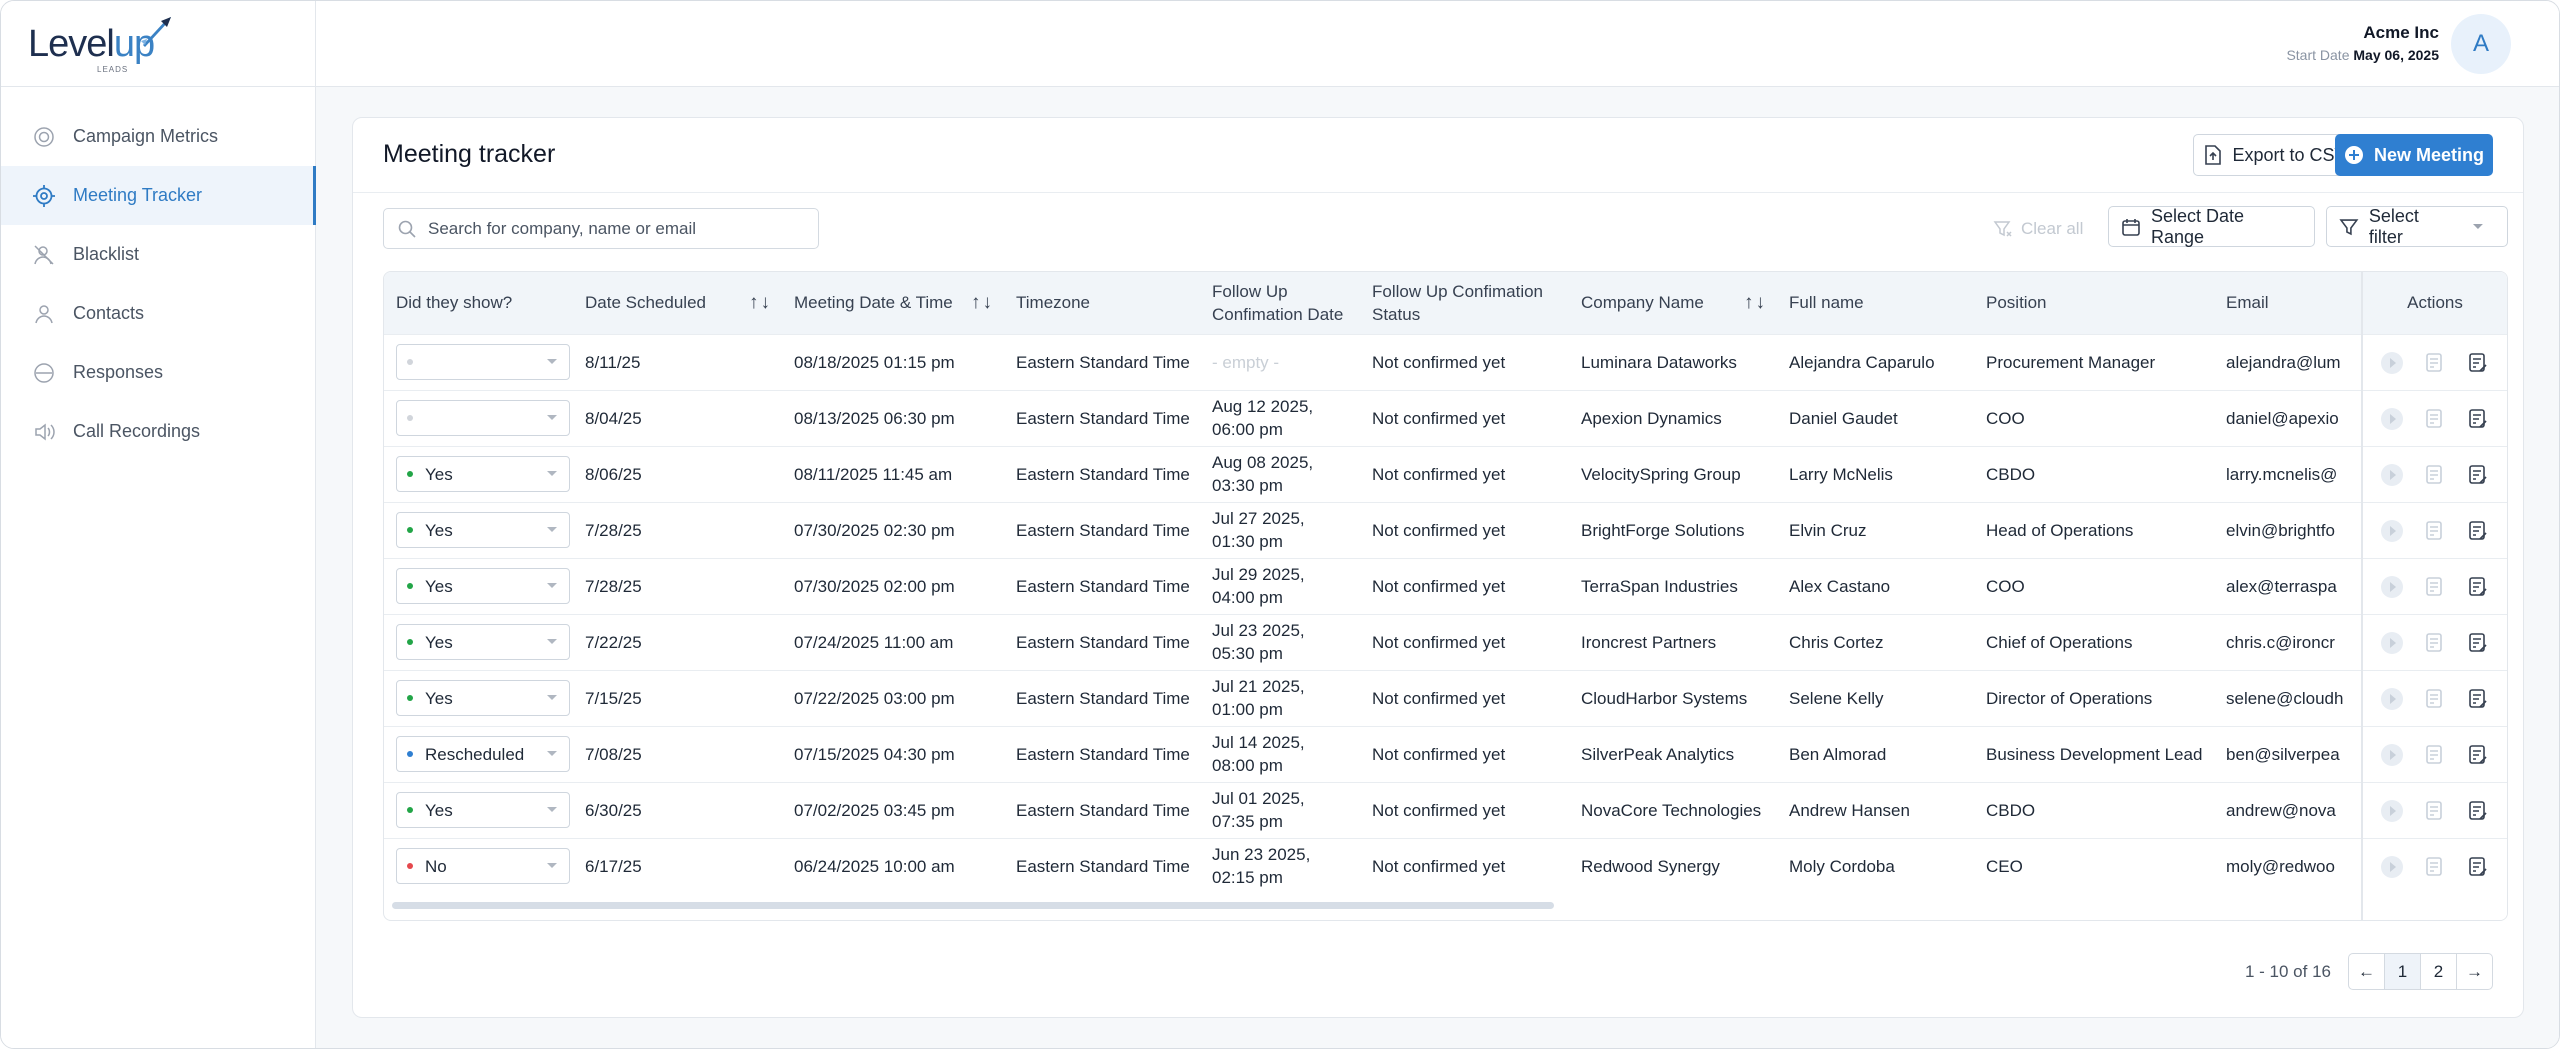 The width and height of the screenshot is (2560, 1049). Describe the element at coordinates (2414, 155) in the screenshot. I see `new-meeting-button: New Meeting` at that location.